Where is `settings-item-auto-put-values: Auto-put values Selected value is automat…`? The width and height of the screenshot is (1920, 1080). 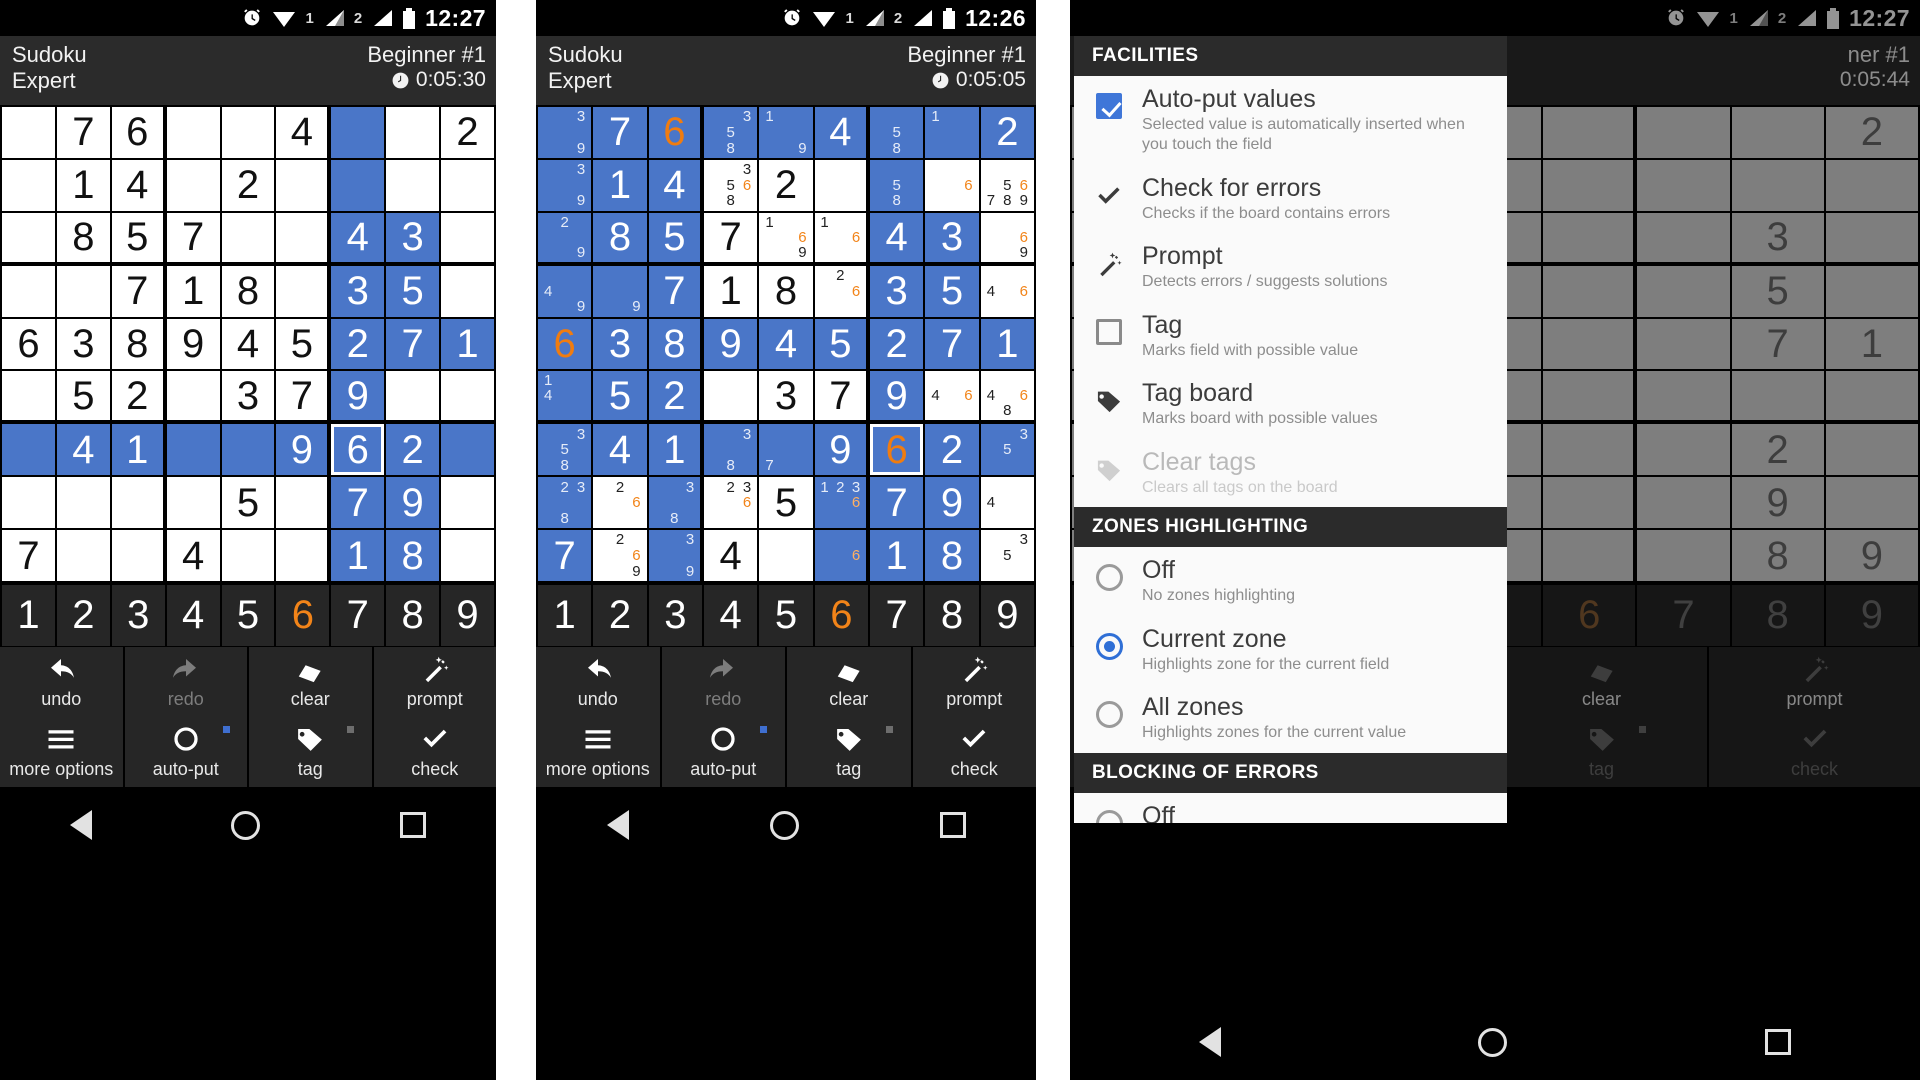 settings-item-auto-put-values: Auto-put values Selected value is automat… is located at coordinates (1290, 120).